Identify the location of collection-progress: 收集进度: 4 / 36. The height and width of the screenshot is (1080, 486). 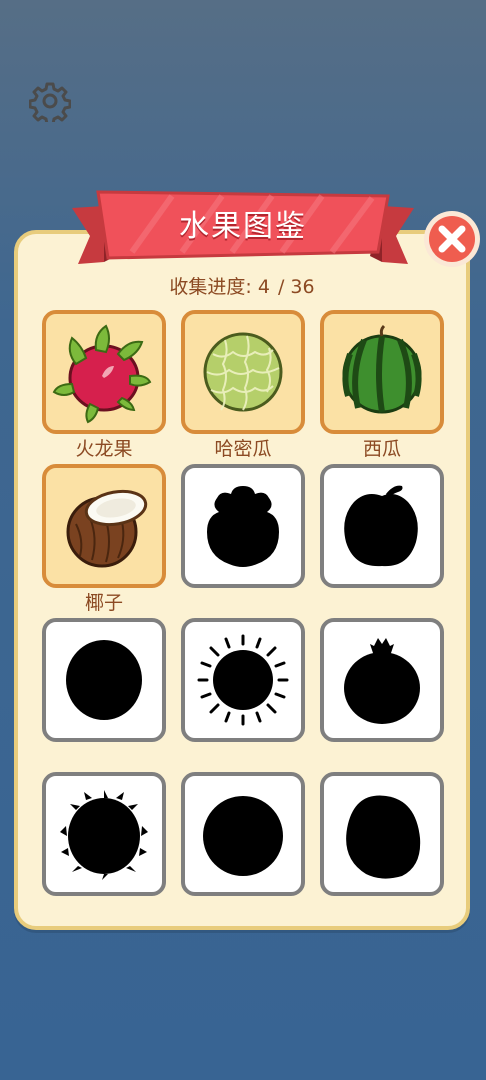
(242, 285).